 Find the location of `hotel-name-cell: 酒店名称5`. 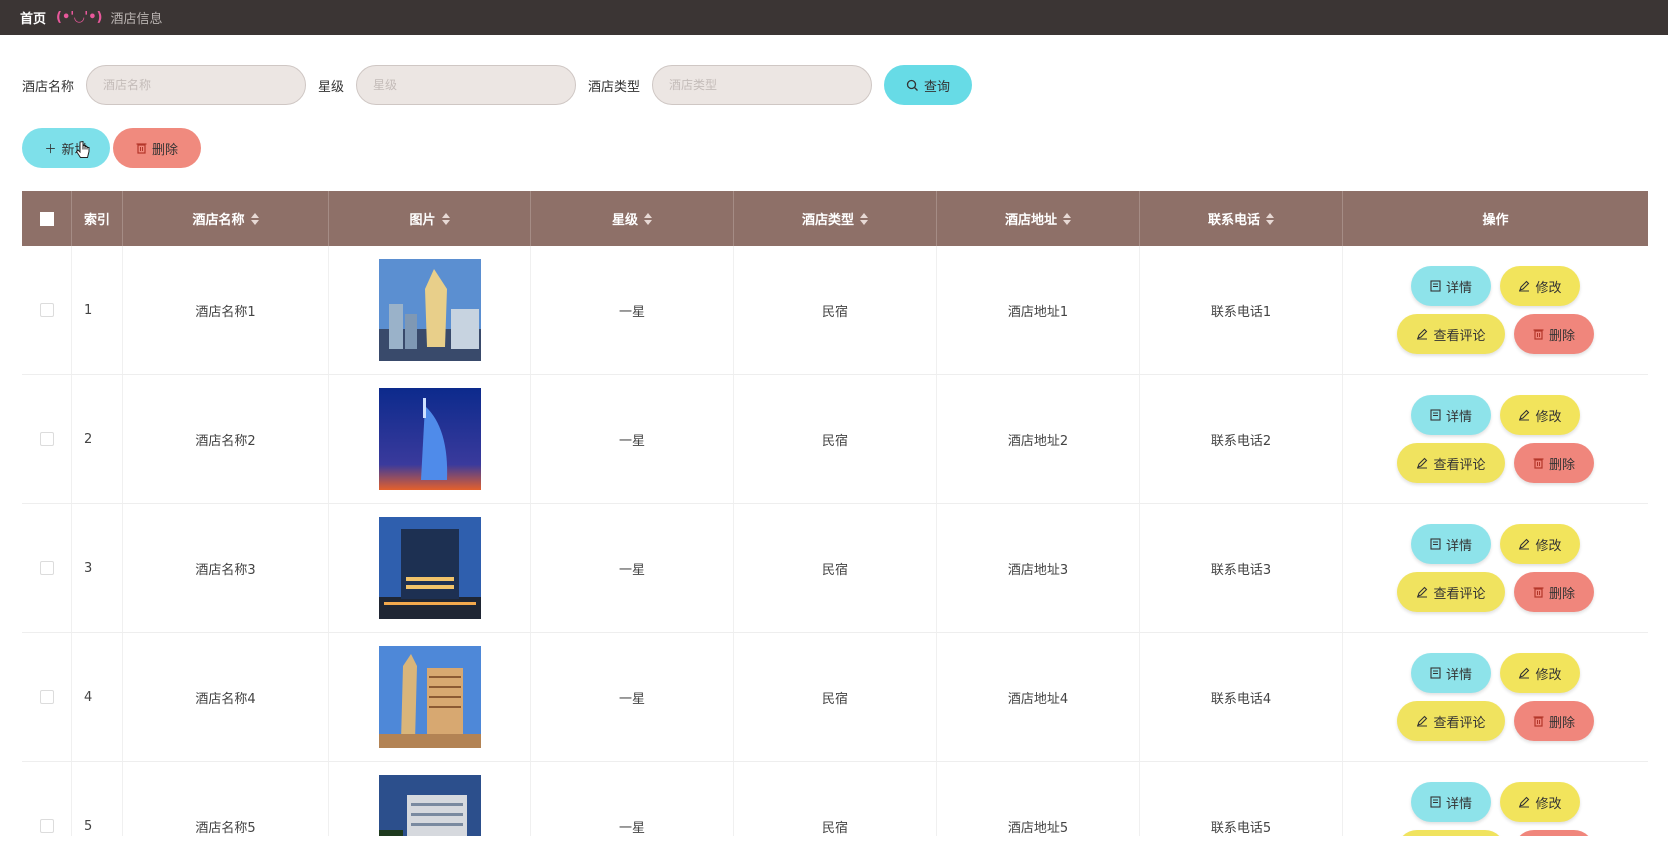

hotel-name-cell: 酒店名称5 is located at coordinates (226, 799).